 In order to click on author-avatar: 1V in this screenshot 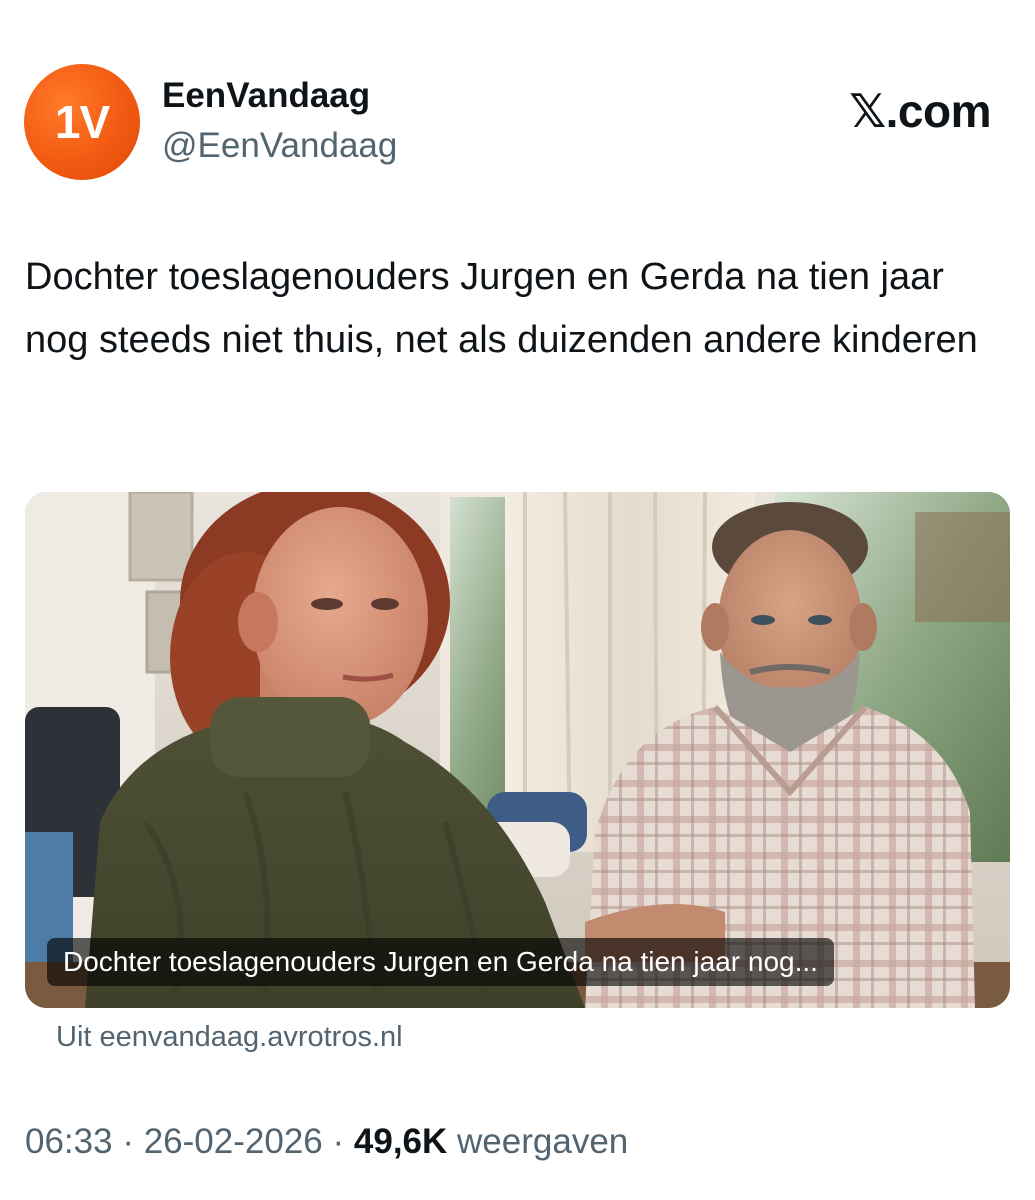, I will do `click(82, 122)`.